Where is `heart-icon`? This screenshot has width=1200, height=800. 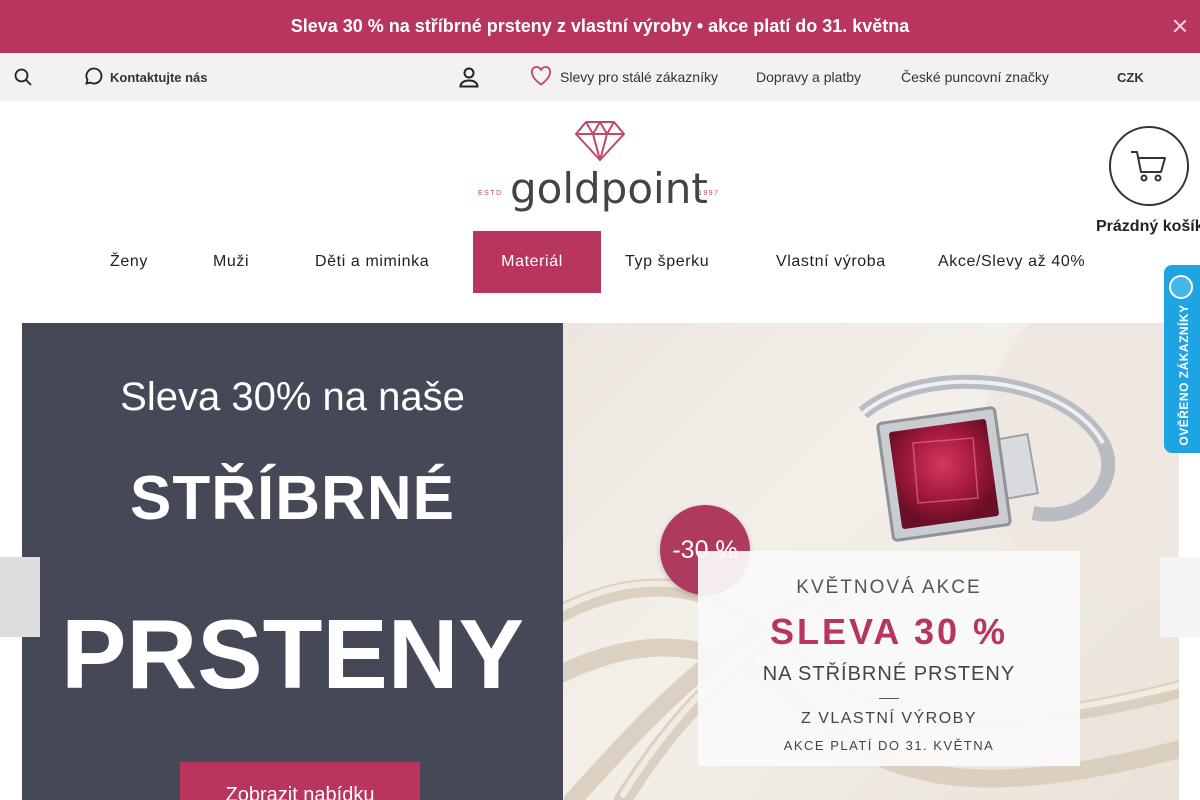
heart-icon is located at coordinates (541, 77).